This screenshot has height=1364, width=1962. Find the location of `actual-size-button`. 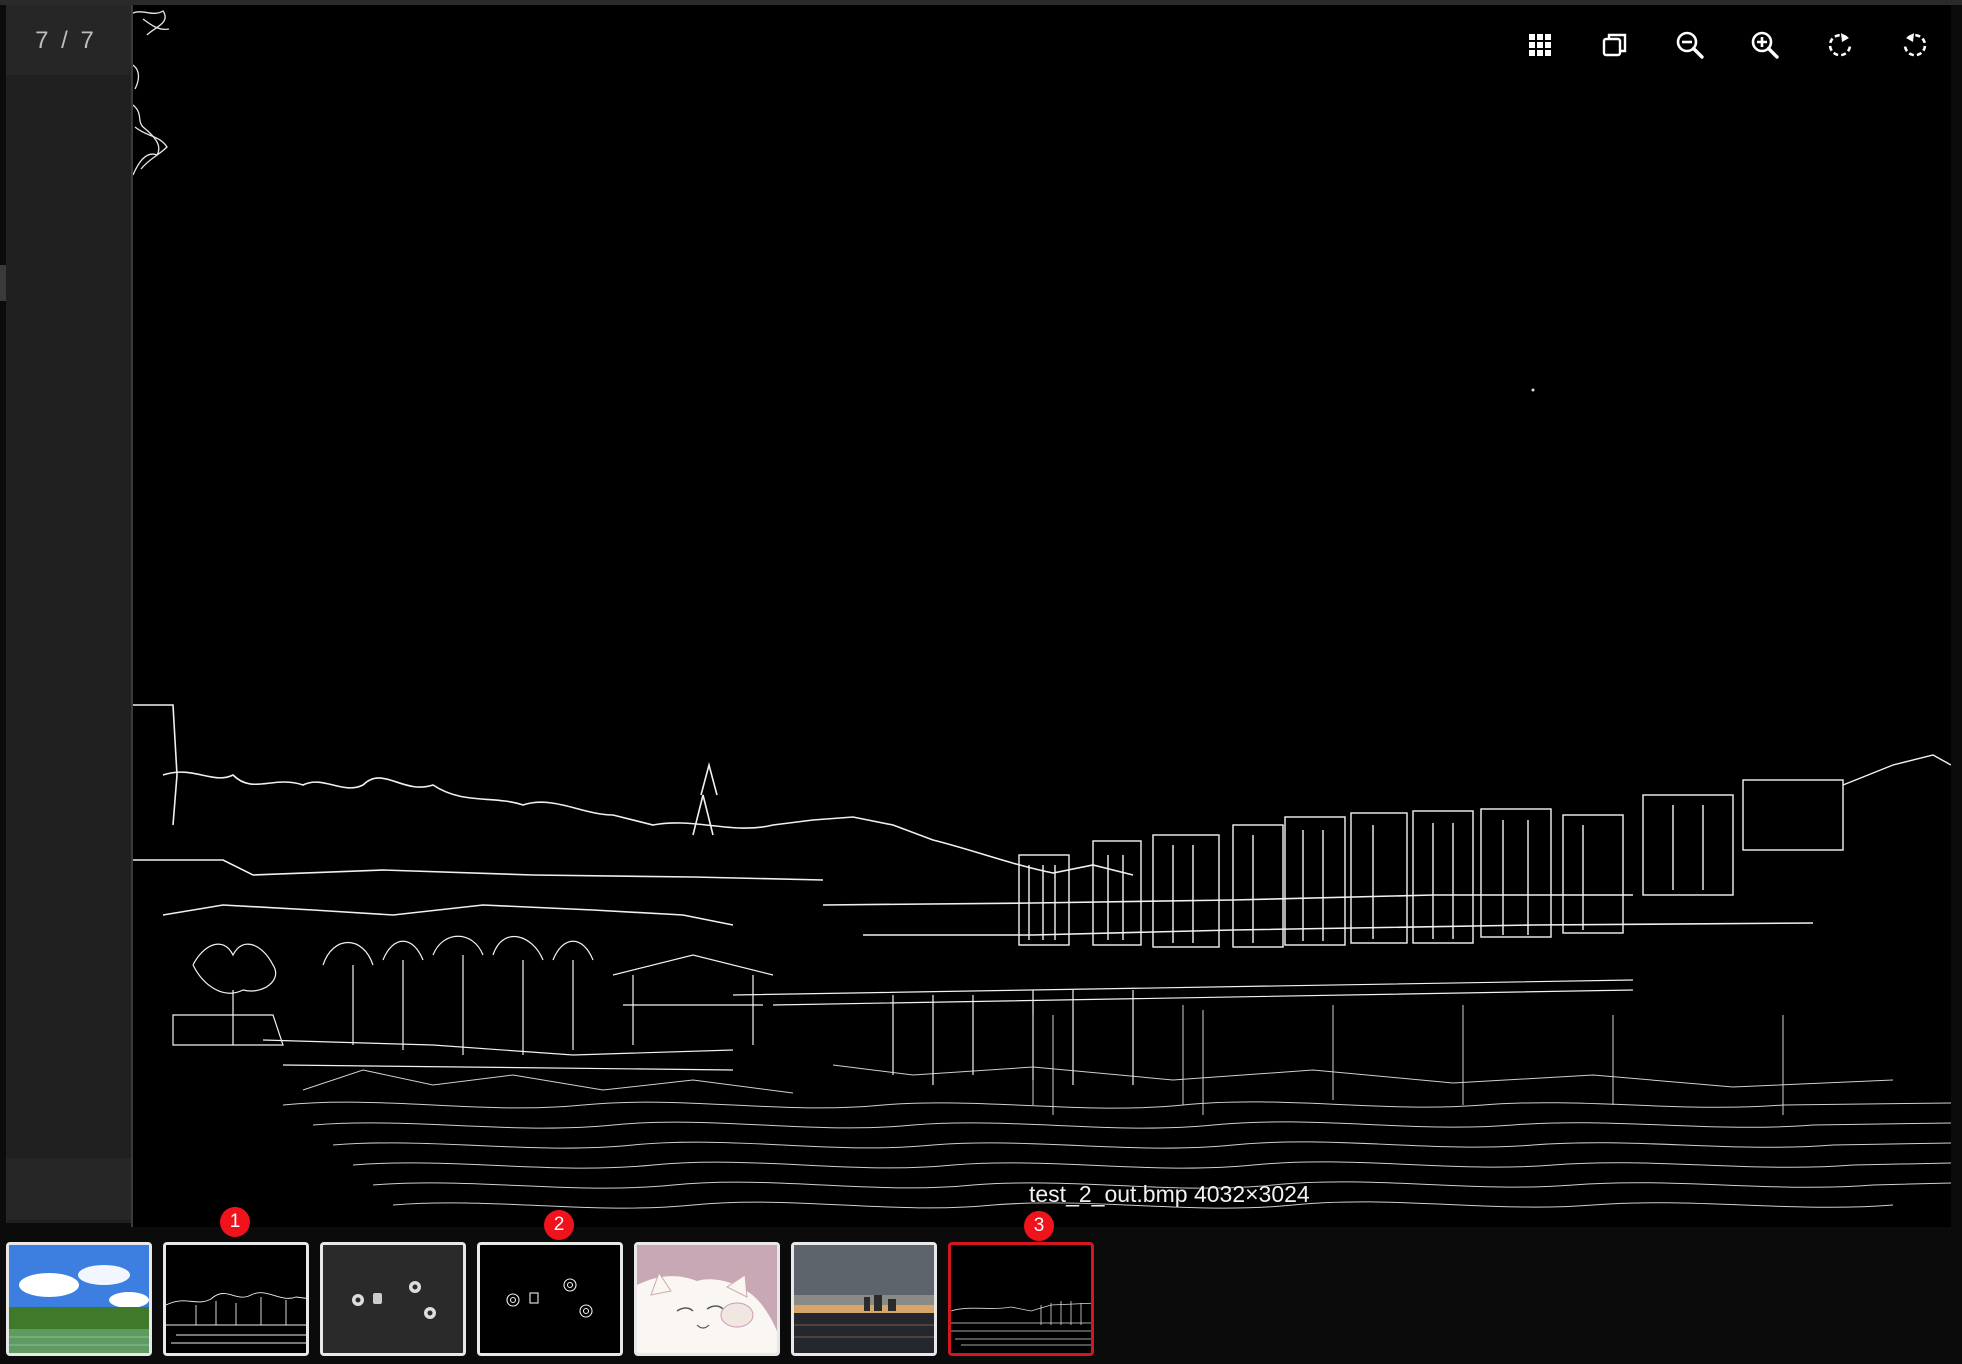

actual-size-button is located at coordinates (1615, 45).